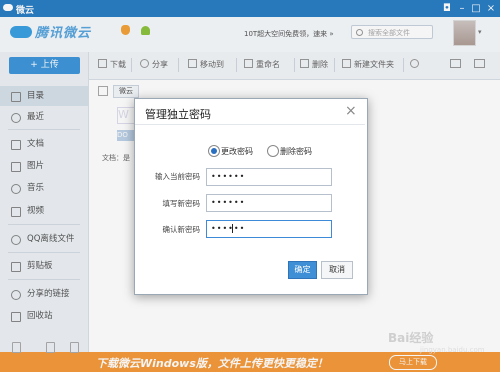 This screenshot has width=500, height=372. Describe the element at coordinates (181, 203) in the screenshot. I see `new-password-label: 填写新密码` at that location.